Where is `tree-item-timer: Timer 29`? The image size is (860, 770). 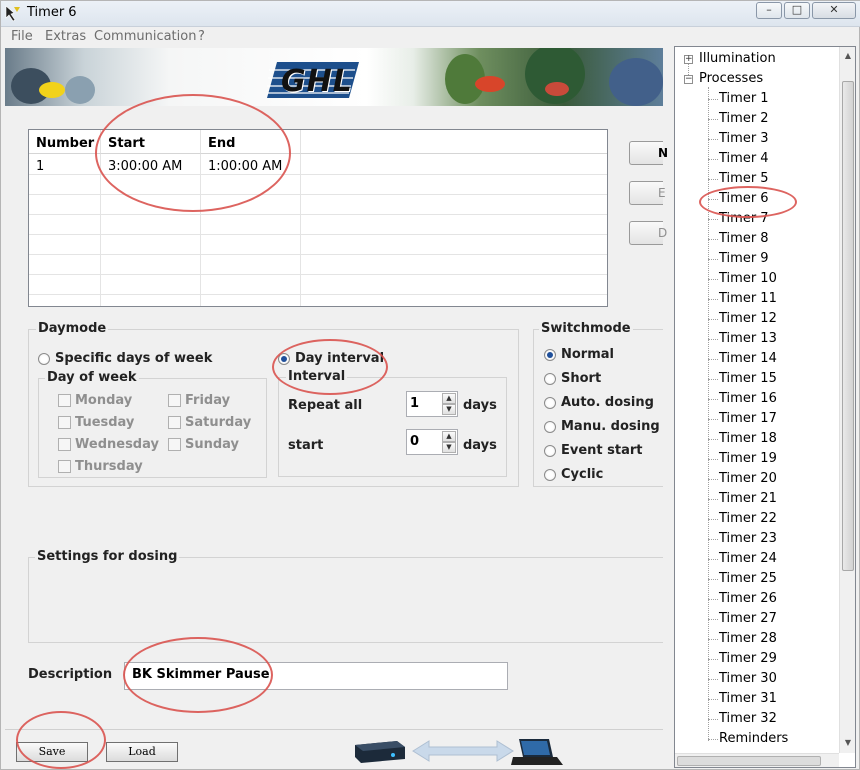
tree-item-timer: Timer 29 is located at coordinates (748, 658).